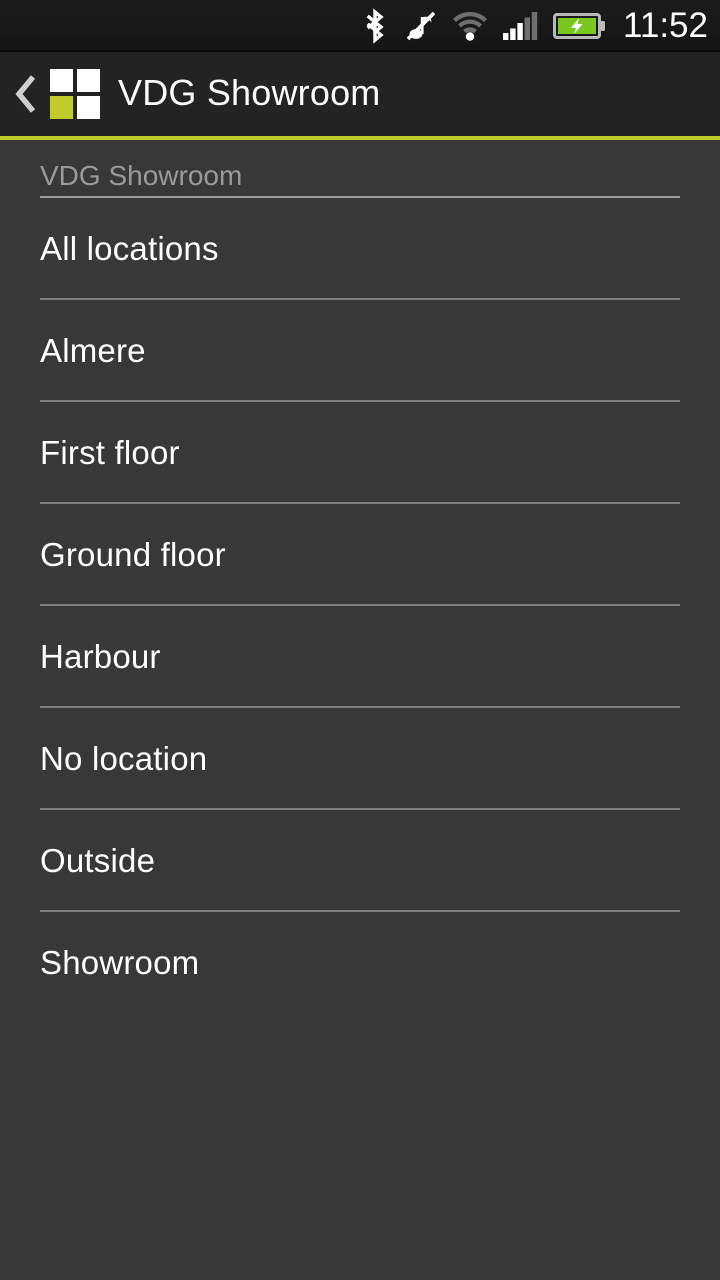 The image size is (720, 1280). What do you see at coordinates (375, 26) in the screenshot?
I see `bluetooth-icon` at bounding box center [375, 26].